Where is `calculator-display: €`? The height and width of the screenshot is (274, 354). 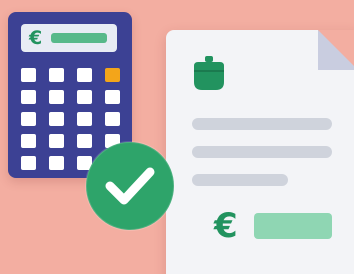
calculator-display: € is located at coordinates (69, 38).